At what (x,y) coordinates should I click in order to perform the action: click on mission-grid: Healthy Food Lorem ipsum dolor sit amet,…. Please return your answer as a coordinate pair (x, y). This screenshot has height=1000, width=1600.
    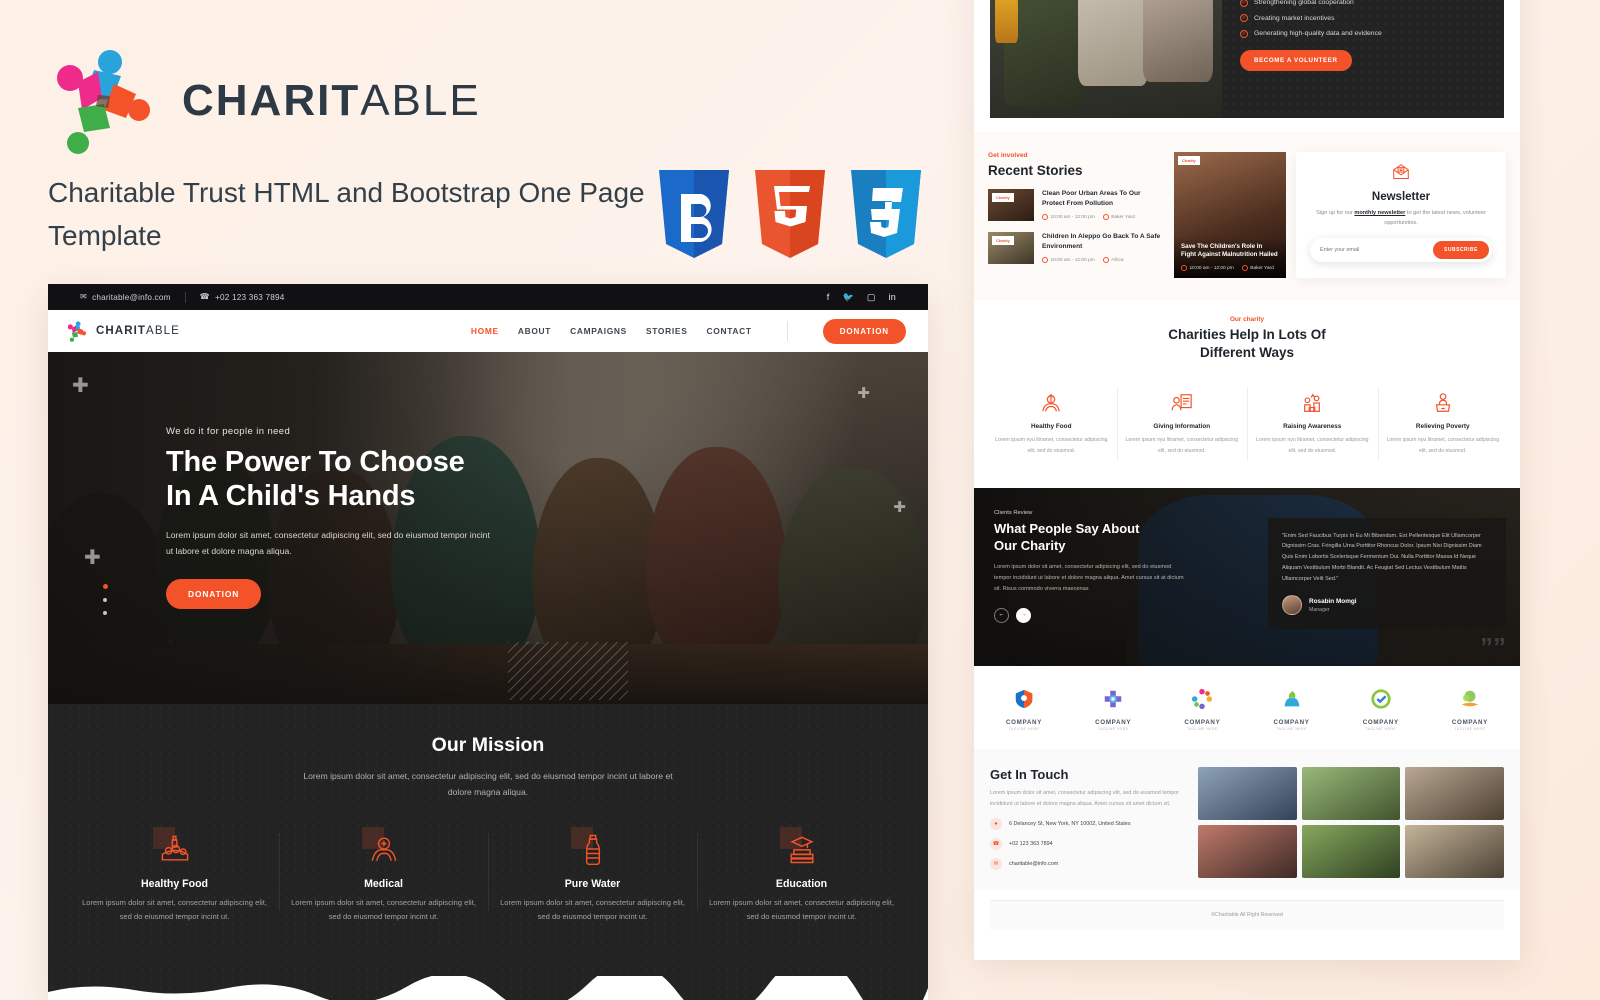
    Looking at the image, I should click on (488, 876).